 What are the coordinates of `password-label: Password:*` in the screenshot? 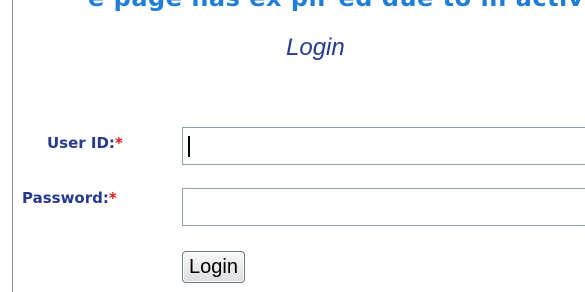 It's located at (69, 198).